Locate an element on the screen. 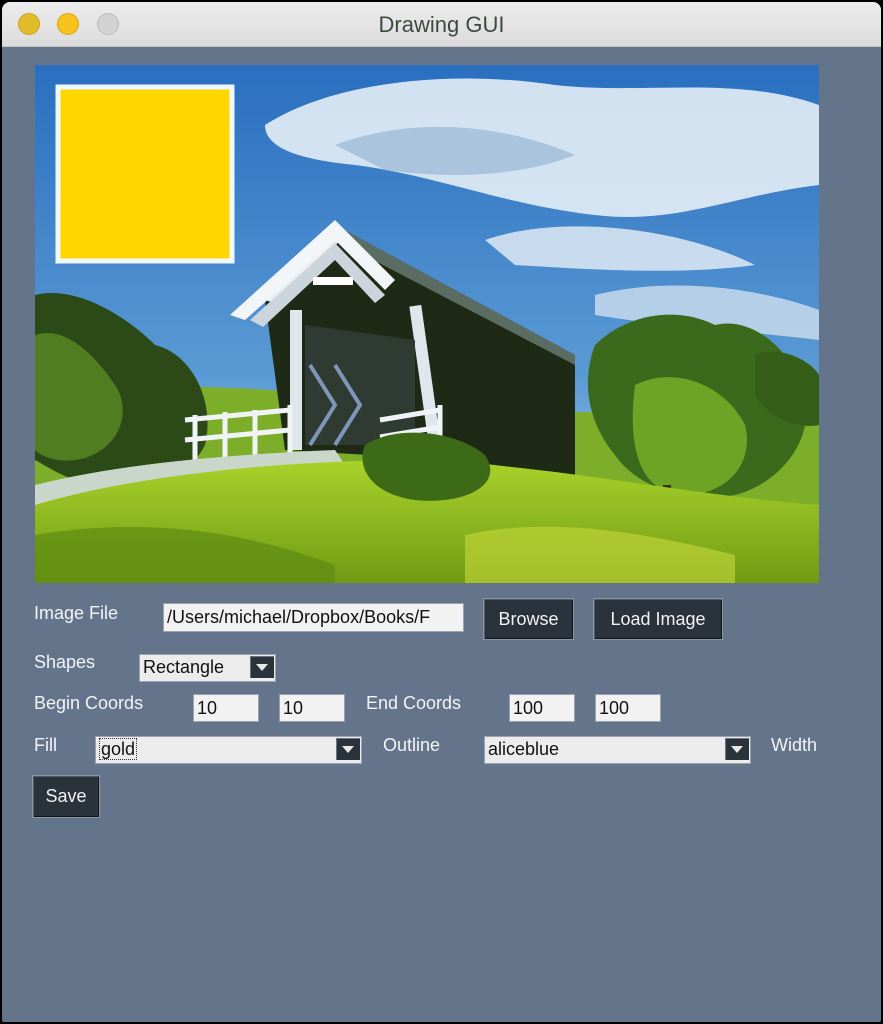 The width and height of the screenshot is (883, 1024). end-x-input: 100 is located at coordinates (542, 708).